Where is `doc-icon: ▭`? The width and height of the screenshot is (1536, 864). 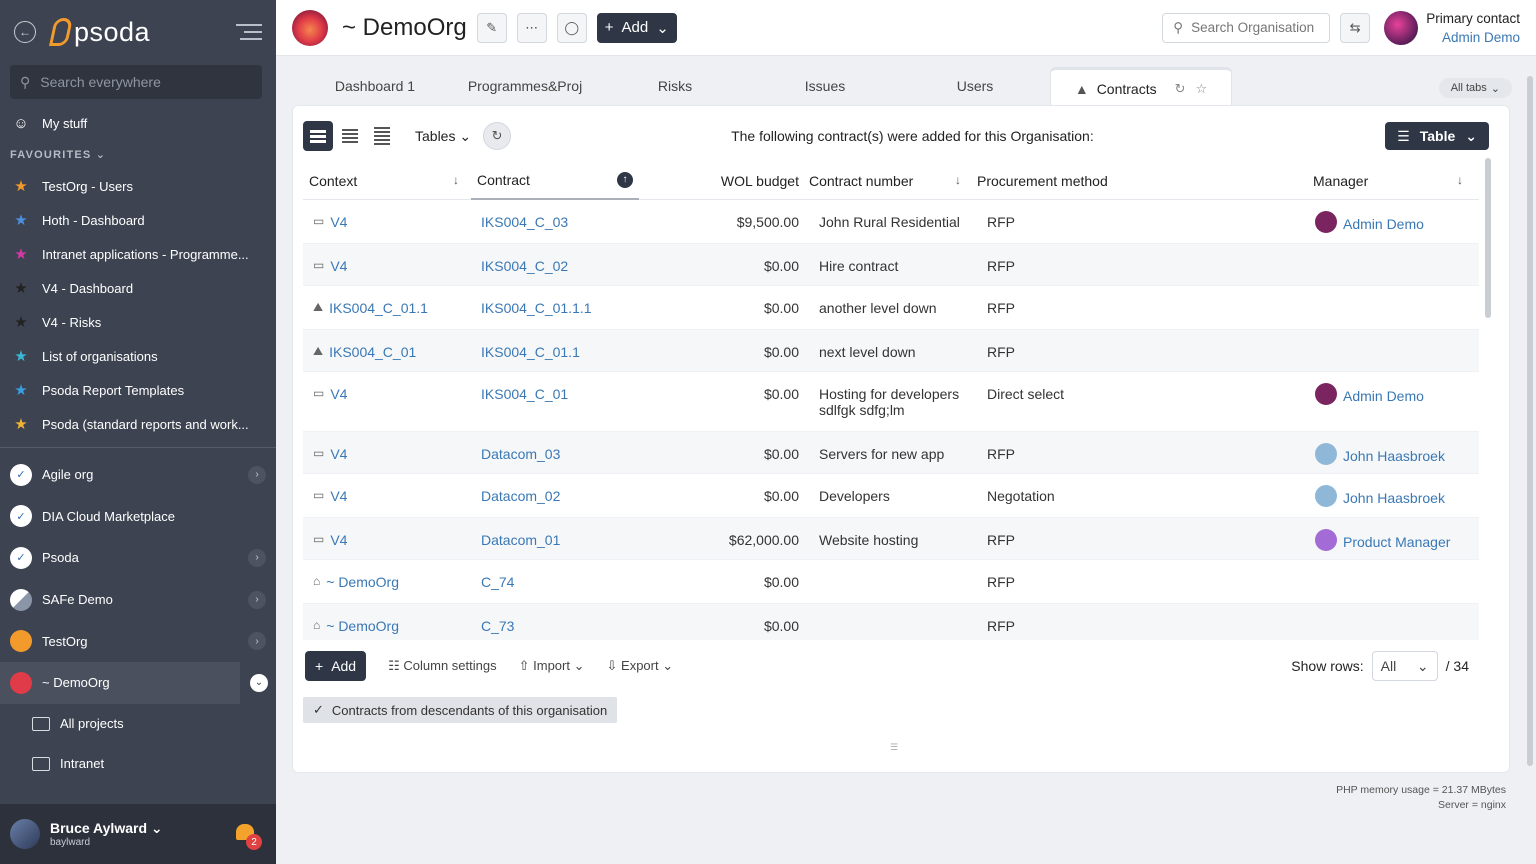 doc-icon: ▭ is located at coordinates (319, 495).